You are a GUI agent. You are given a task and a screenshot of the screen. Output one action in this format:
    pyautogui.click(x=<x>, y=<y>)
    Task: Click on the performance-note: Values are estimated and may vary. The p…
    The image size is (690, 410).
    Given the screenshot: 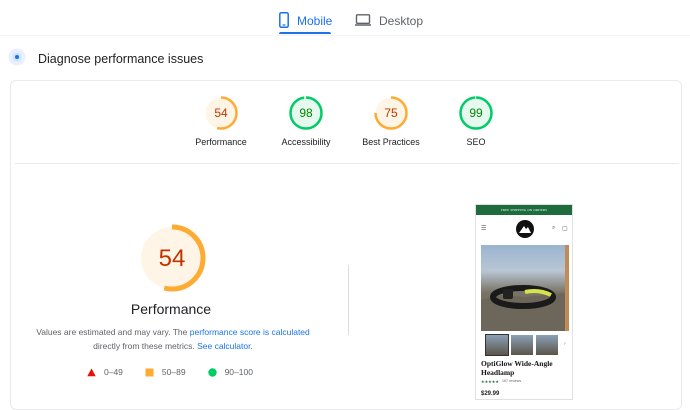 What is the action you would take?
    pyautogui.click(x=173, y=339)
    